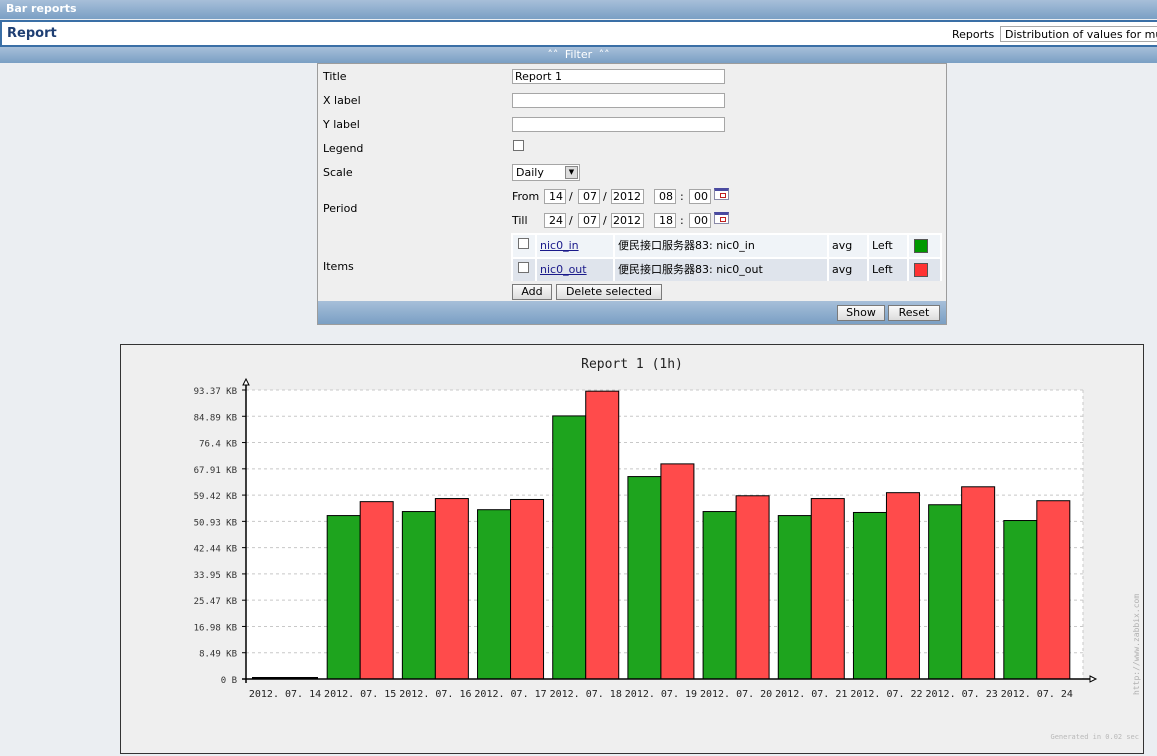 The height and width of the screenshot is (756, 1157). Describe the element at coordinates (962, 694) in the screenshot. I see `x-tick-label: 2012. 07. 23` at that location.